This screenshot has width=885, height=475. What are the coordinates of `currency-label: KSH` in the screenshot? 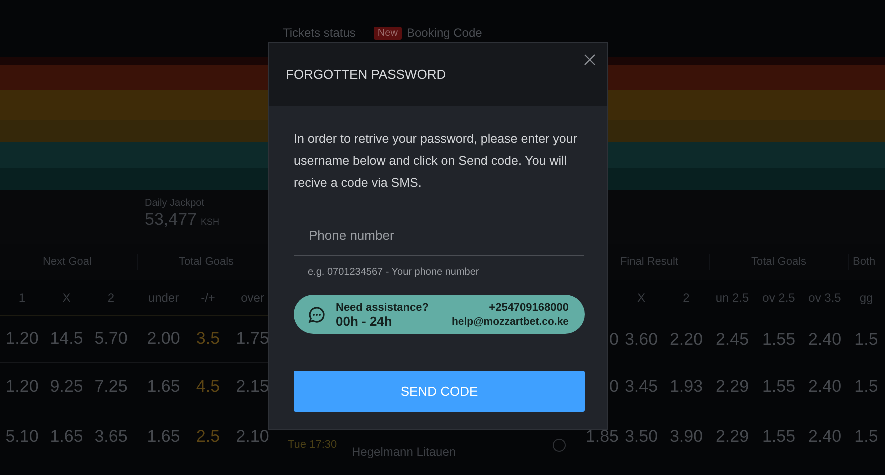 It's located at (210, 222).